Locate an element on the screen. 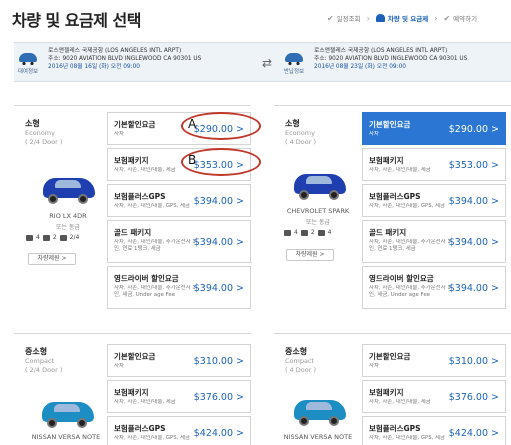  step-label: 차량 및 요금제 is located at coordinates (408, 19).